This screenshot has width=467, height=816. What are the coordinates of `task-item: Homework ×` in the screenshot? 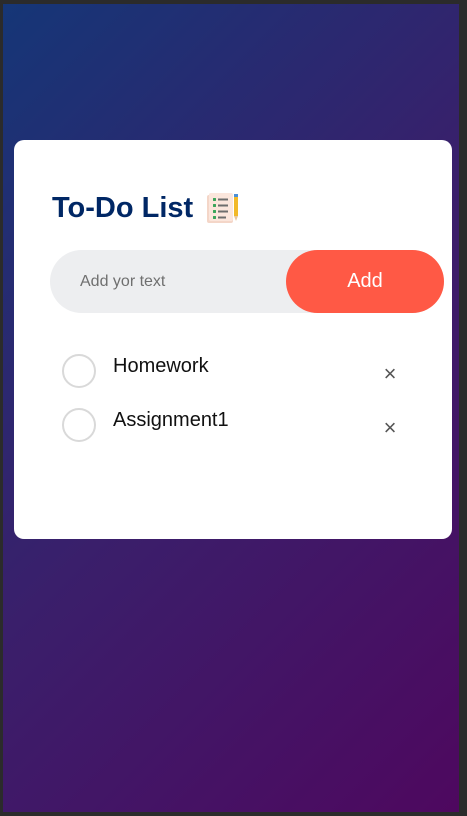 It's located at (233, 375).